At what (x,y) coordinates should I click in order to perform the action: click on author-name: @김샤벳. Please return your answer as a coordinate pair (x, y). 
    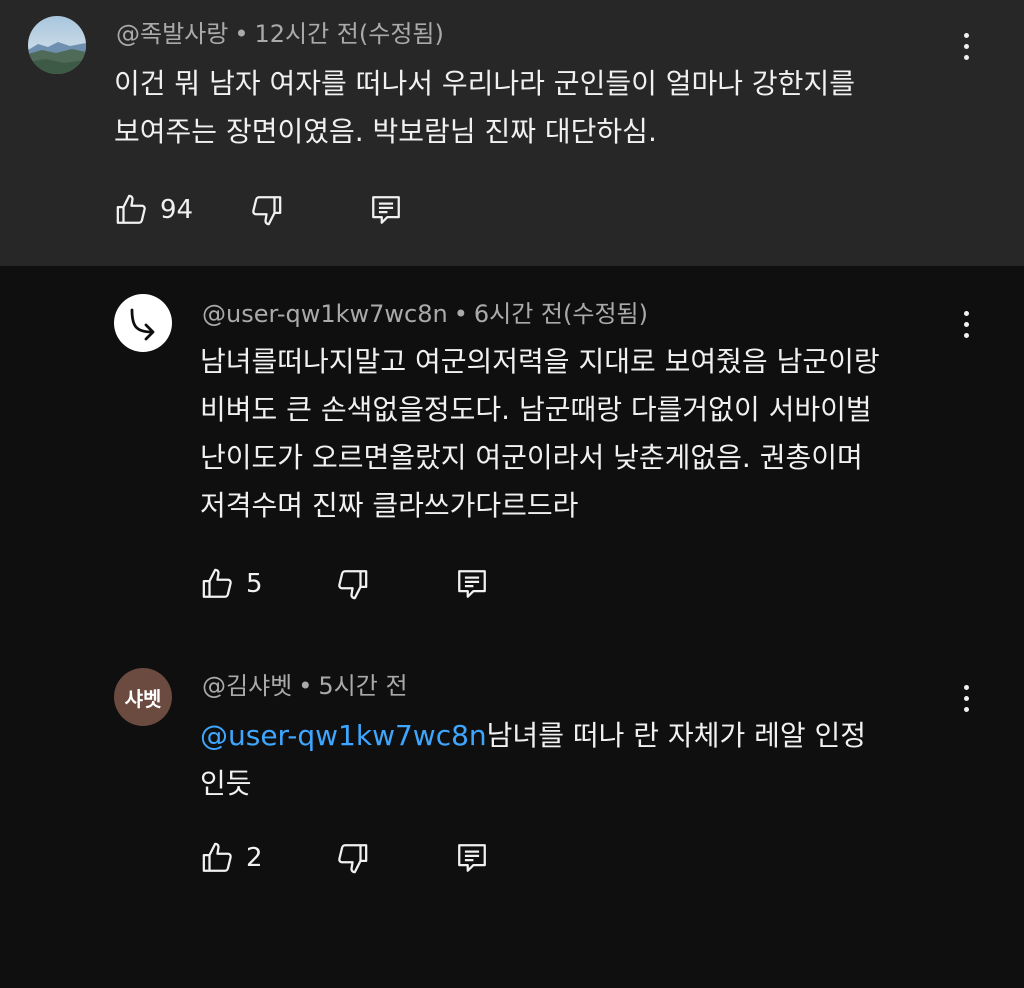
    Looking at the image, I should click on (247, 686).